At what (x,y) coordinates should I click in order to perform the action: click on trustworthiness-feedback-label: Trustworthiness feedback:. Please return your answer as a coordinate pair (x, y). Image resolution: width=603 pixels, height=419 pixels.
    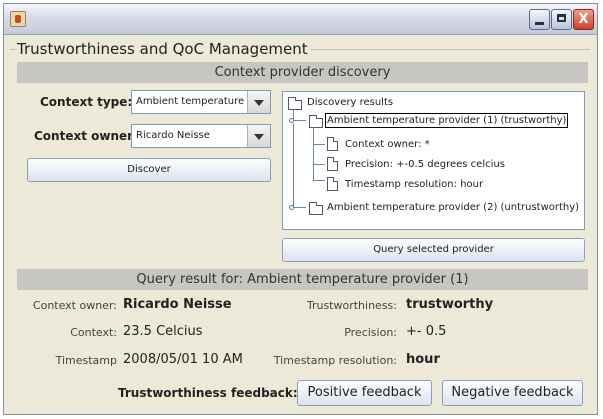
    Looking at the image, I should click on (208, 393).